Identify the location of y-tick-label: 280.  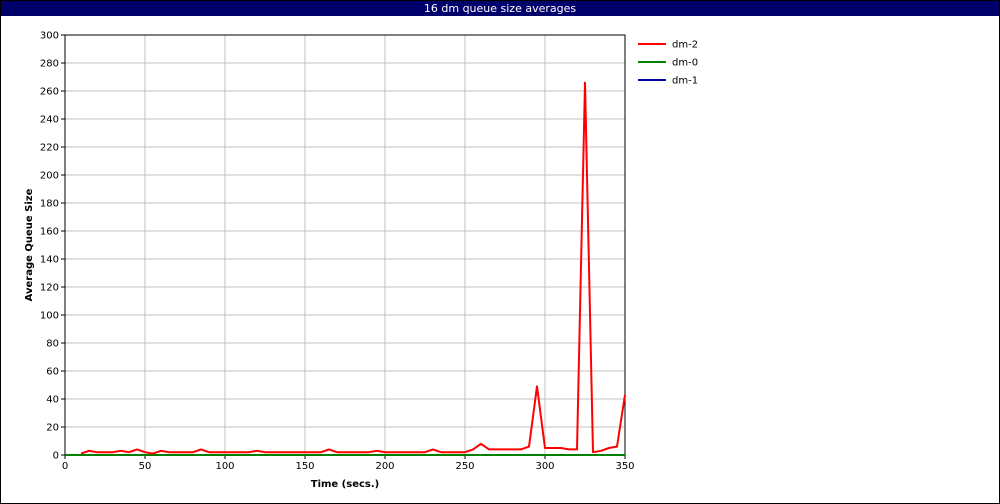
(49, 64).